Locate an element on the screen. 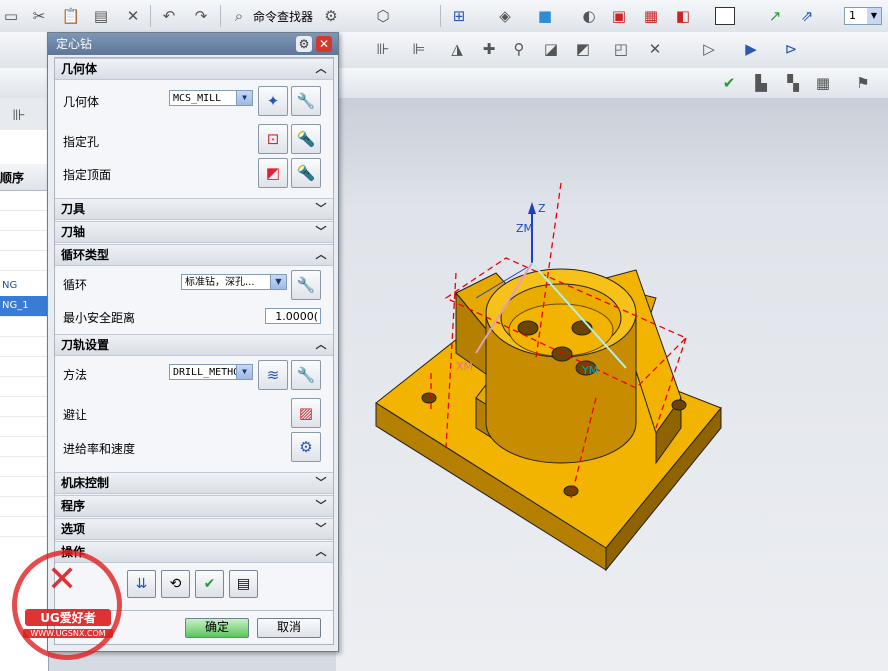 This screenshot has width=888, height=671. new-geometry-button: ✦ is located at coordinates (273, 101).